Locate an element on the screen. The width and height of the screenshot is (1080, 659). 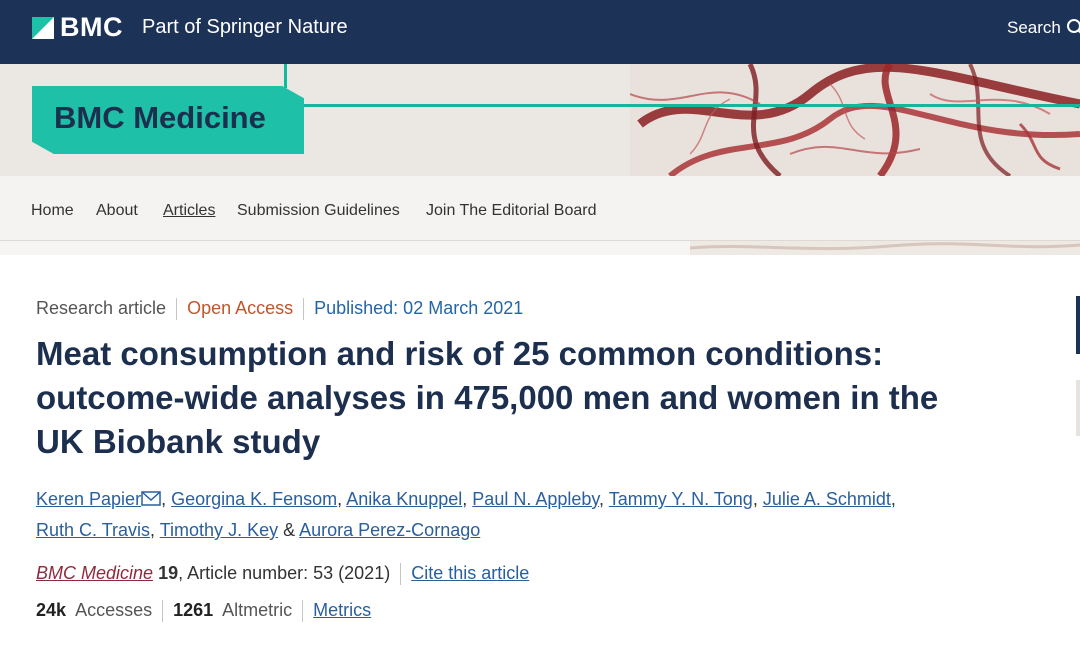
banner-vascular-image is located at coordinates (855, 120).